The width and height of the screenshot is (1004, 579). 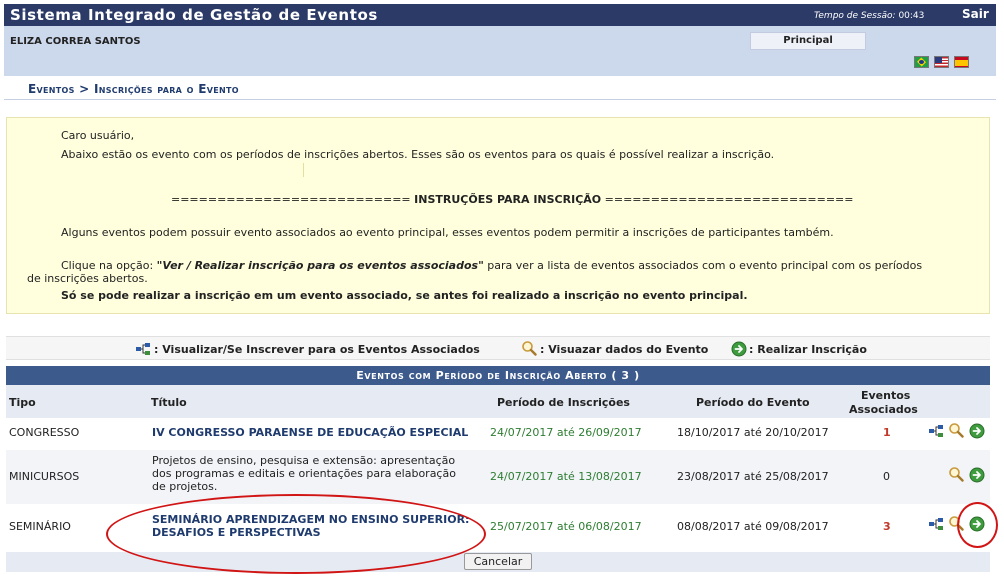 I want to click on user-name: ELIZA CORREA SANTOS, so click(x=75, y=41).